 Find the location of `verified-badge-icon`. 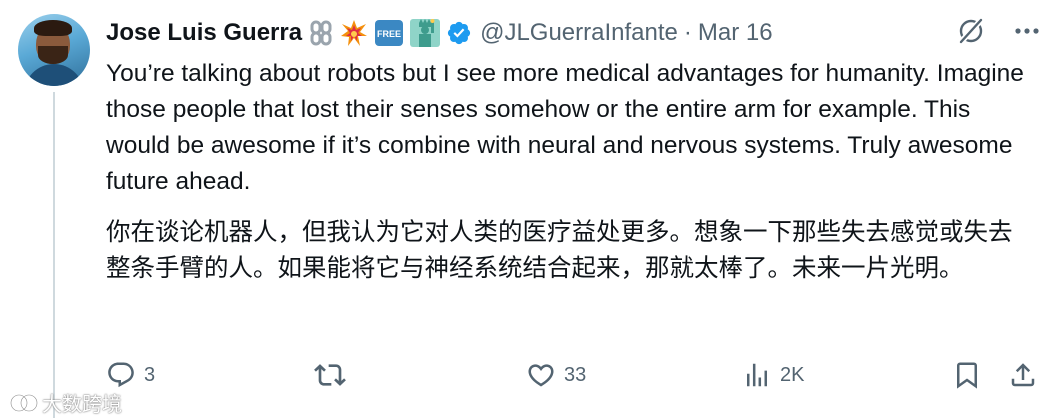

verified-badge-icon is located at coordinates (459, 33).